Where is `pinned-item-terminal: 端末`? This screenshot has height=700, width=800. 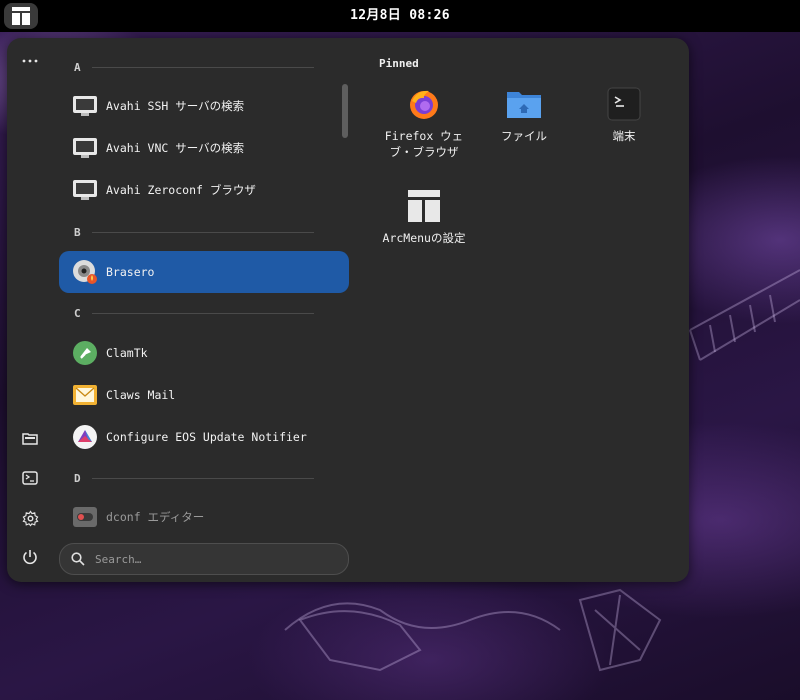 pinned-item-terminal: 端末 is located at coordinates (624, 114).